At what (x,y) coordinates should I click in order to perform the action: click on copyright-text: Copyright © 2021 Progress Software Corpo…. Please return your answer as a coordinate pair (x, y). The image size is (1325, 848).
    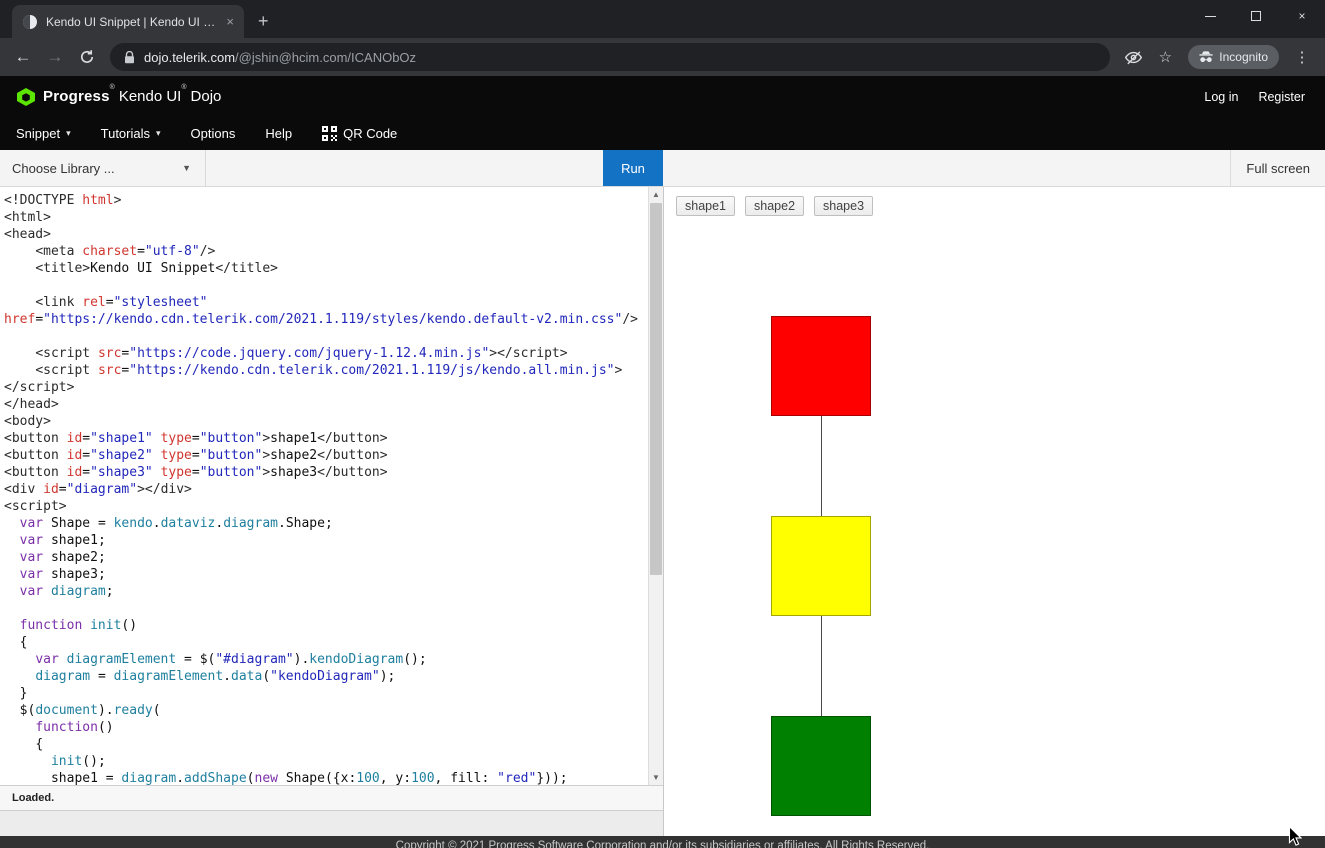
    Looking at the image, I should click on (662, 844).